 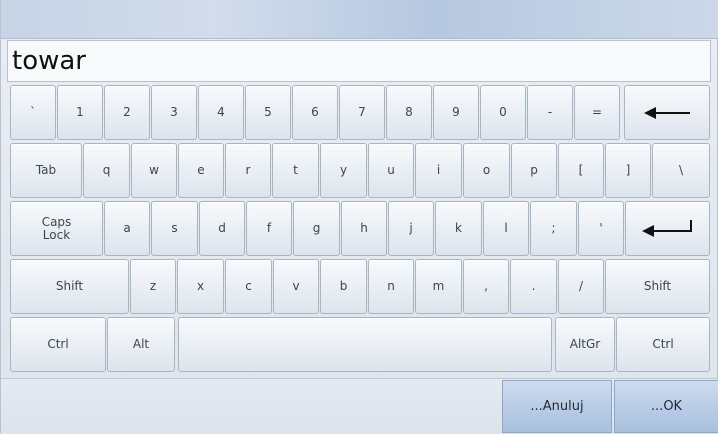 I want to click on key-j: j, so click(x=411, y=228).